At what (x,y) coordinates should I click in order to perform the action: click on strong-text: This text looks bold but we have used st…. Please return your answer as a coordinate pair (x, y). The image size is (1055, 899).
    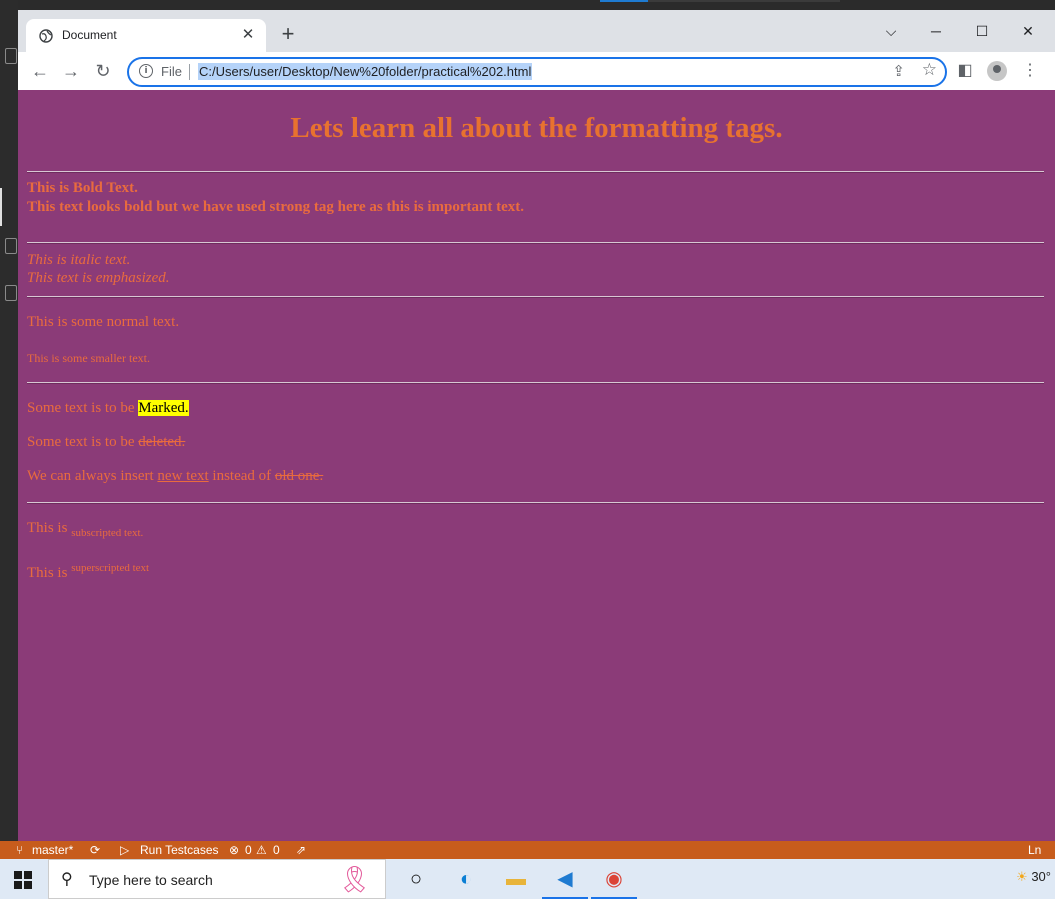
    Looking at the image, I should click on (275, 207).